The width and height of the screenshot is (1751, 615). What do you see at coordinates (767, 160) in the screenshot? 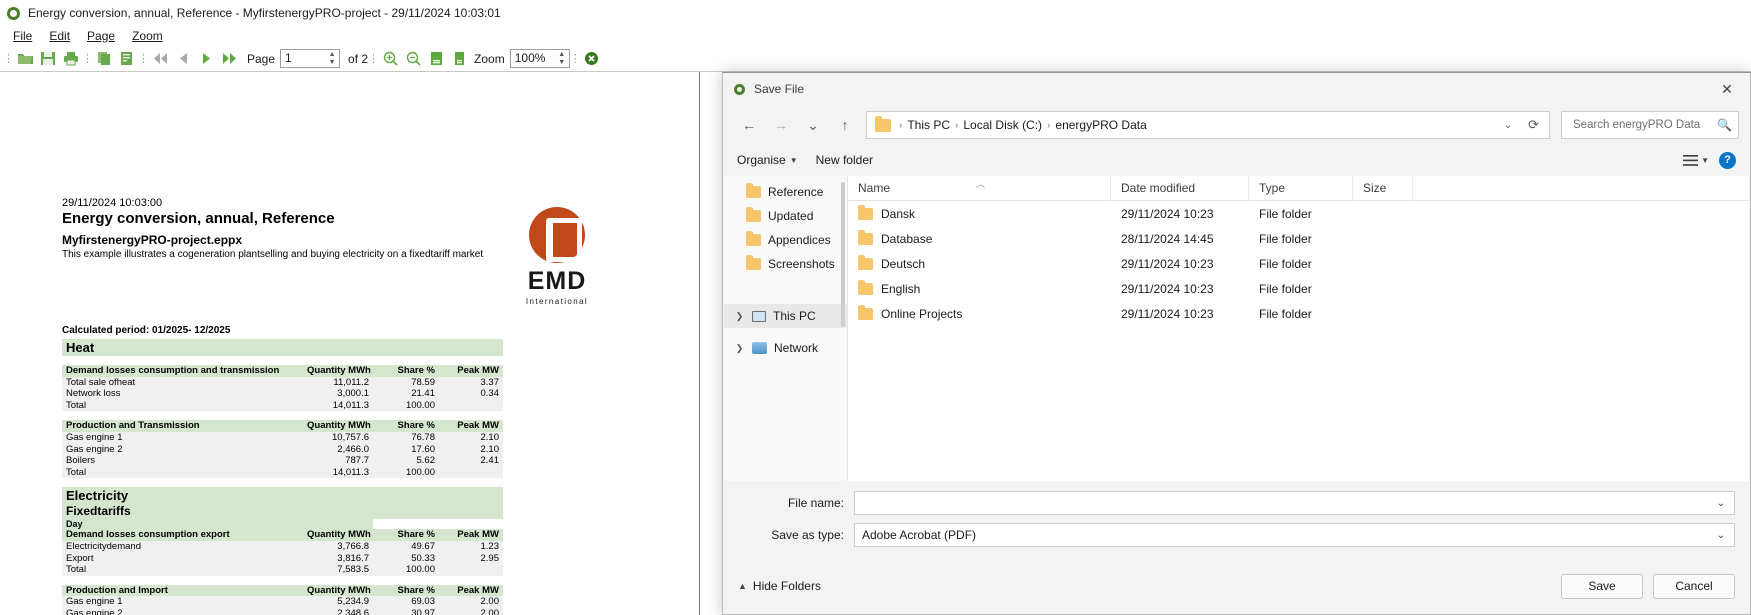
I see `organise-button: Organise ▼` at bounding box center [767, 160].